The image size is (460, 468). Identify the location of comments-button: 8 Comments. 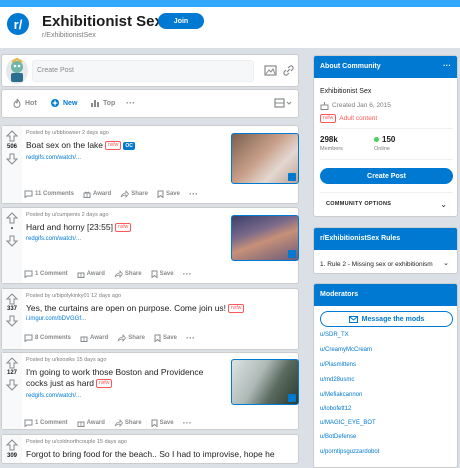
(47, 338).